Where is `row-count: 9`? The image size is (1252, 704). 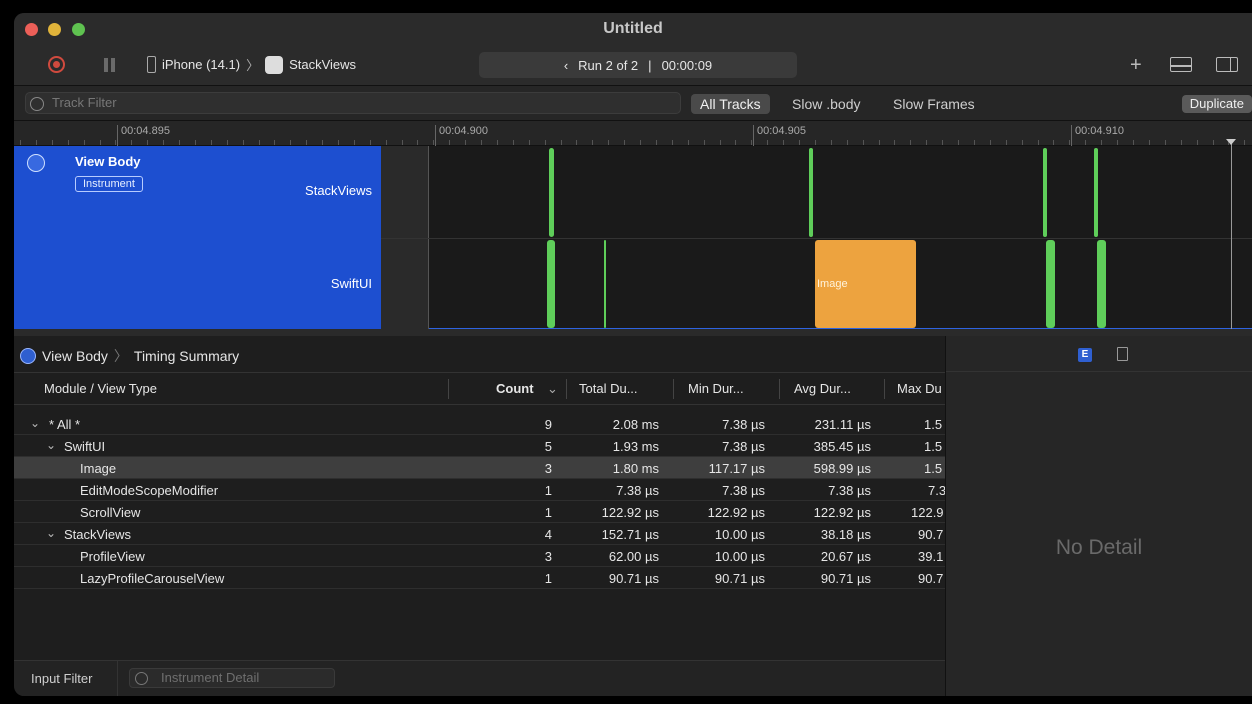 row-count: 9 is located at coordinates (548, 424).